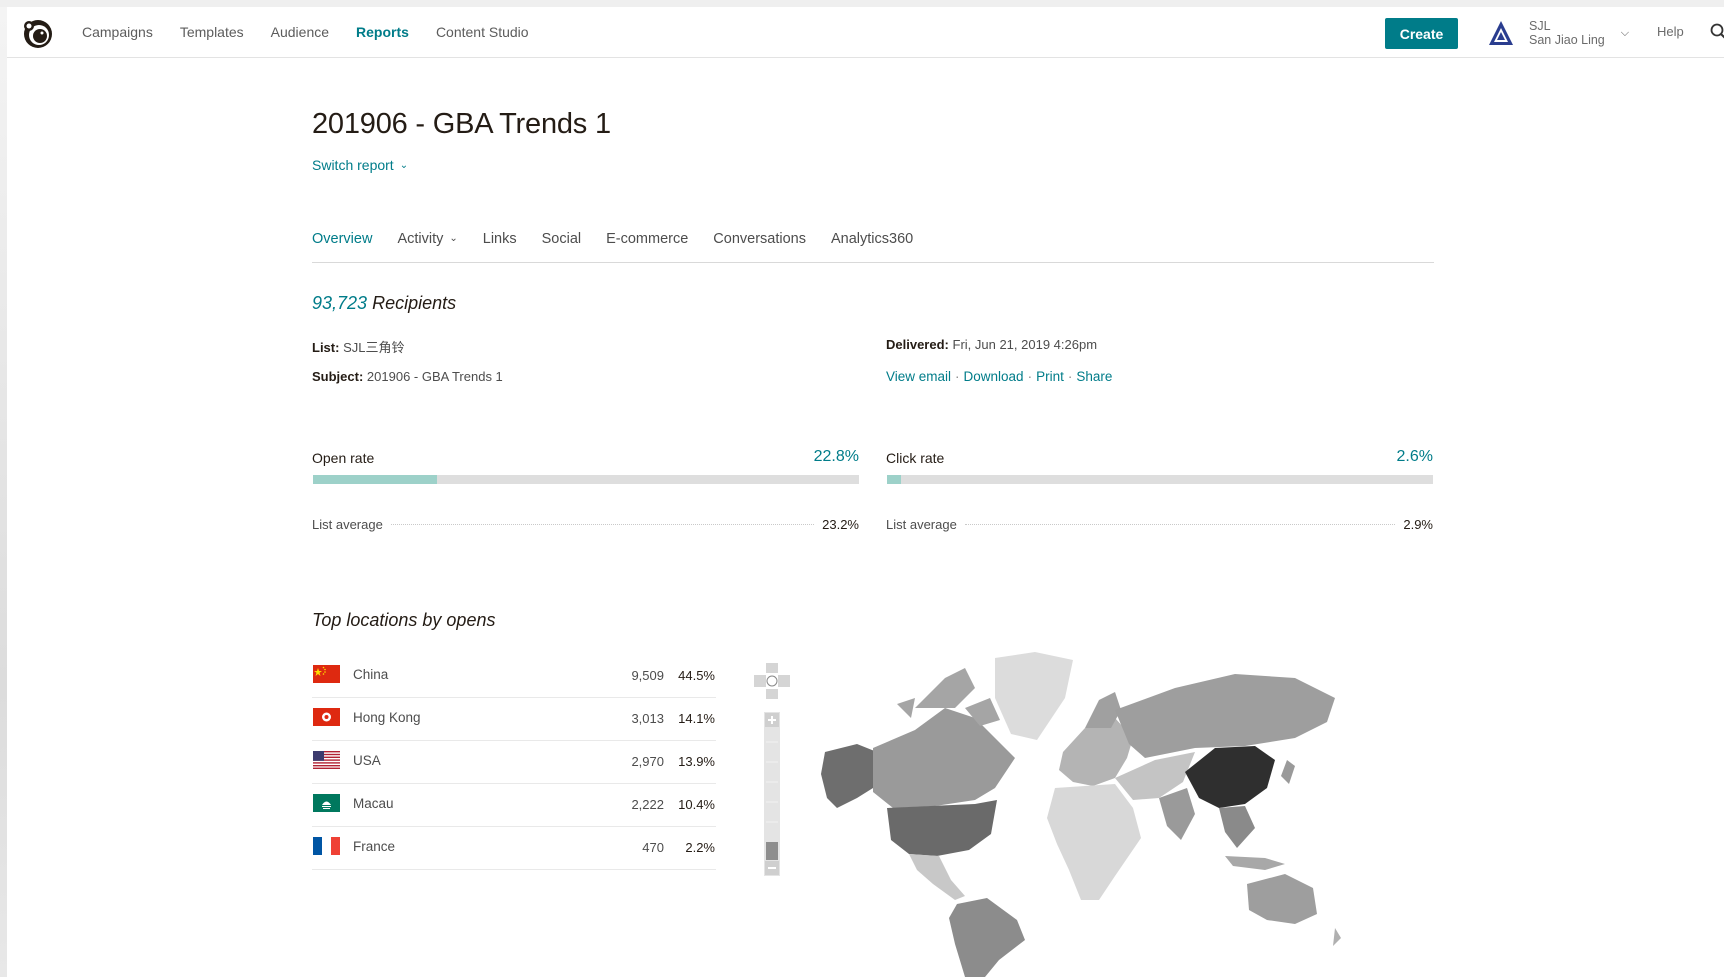 The height and width of the screenshot is (977, 1724). Describe the element at coordinates (342, 246) in the screenshot. I see `tab-overview: Overview` at that location.